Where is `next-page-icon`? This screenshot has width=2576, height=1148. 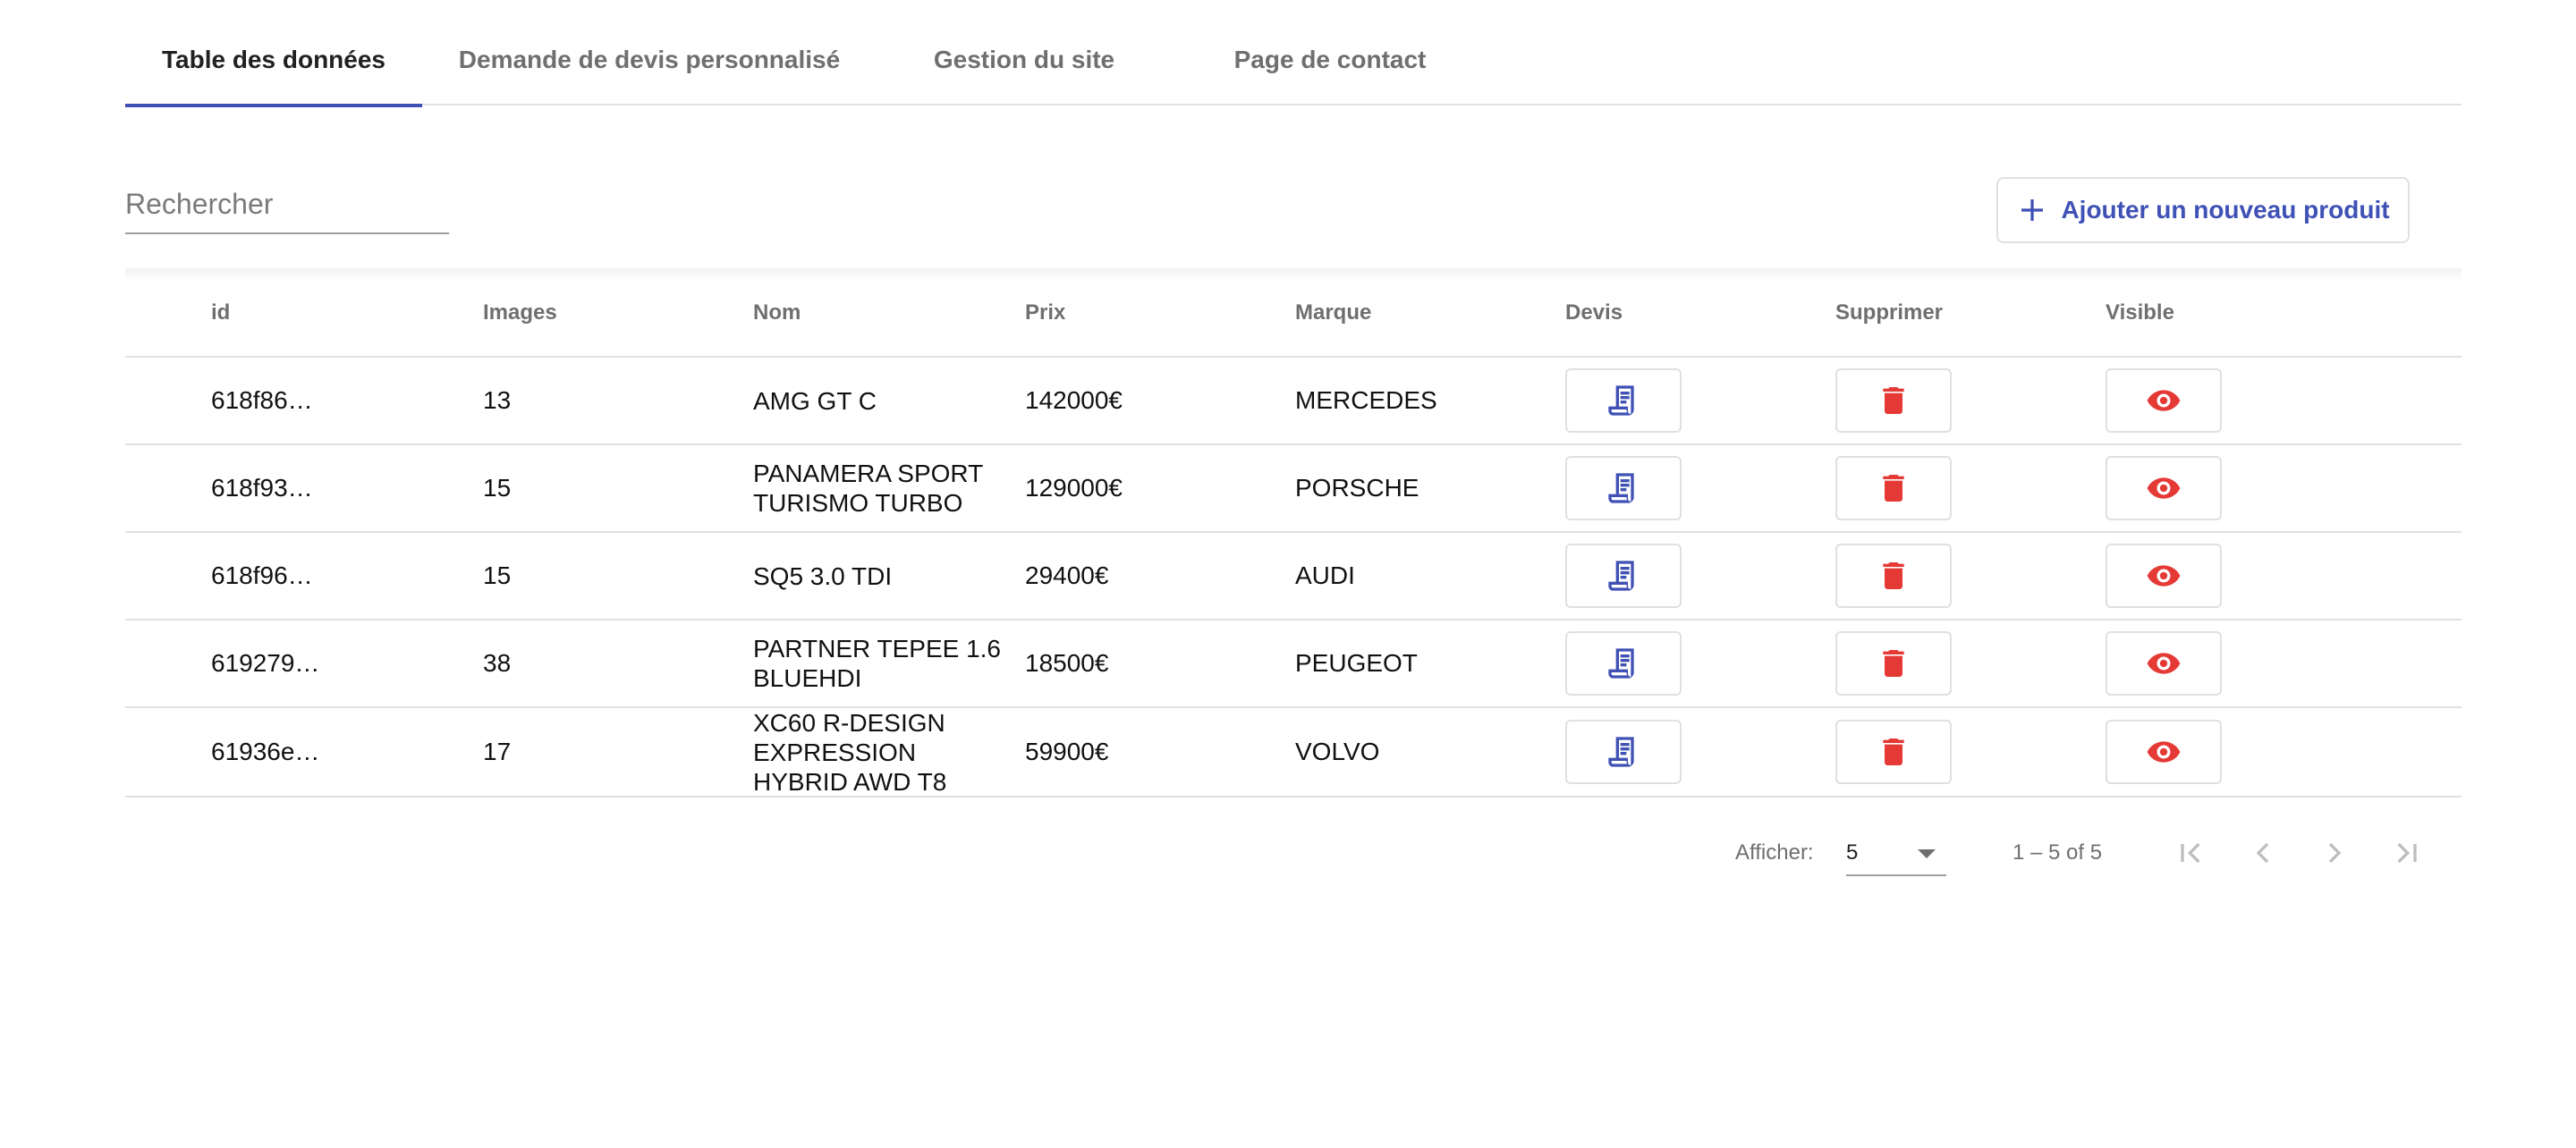
next-page-icon is located at coordinates (2335, 853).